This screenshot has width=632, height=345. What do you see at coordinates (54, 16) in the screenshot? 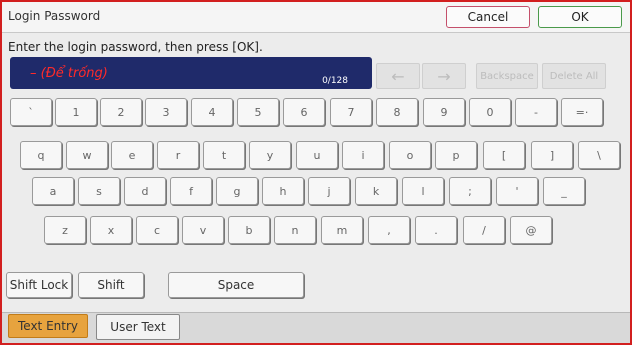
I see `dialog-title: Login Password` at bounding box center [54, 16].